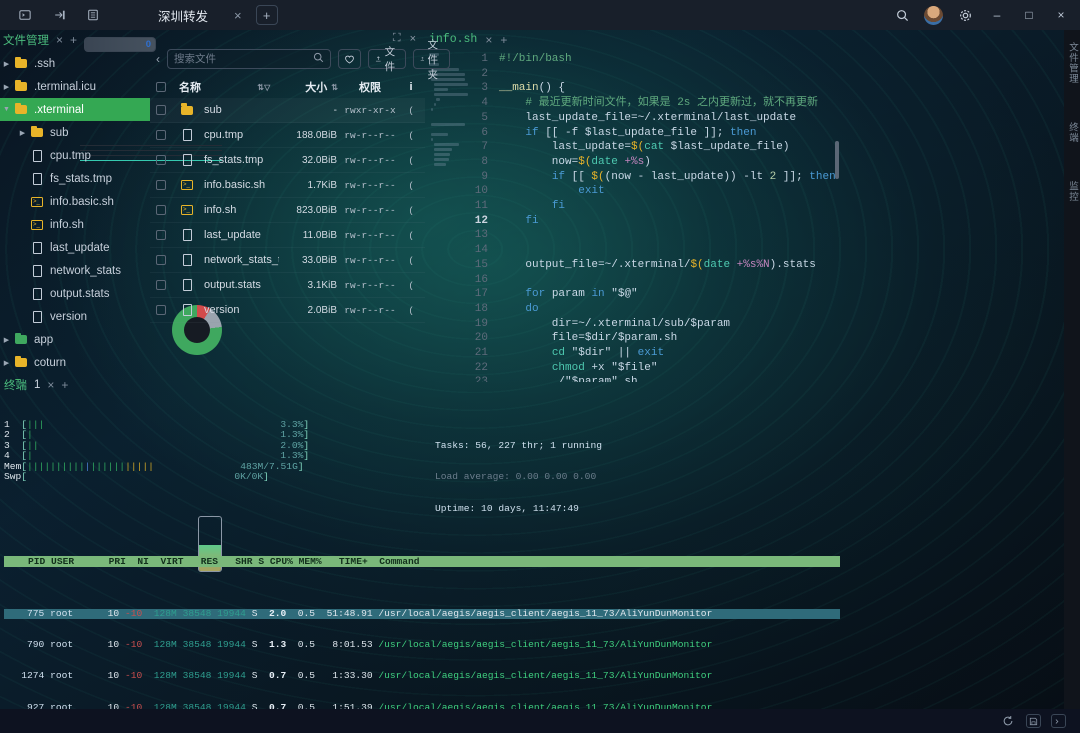 The width and height of the screenshot is (1080, 733). Describe the element at coordinates (198, 15) in the screenshot. I see `tab-shenzhen-forward: 深圳转发 ×` at that location.